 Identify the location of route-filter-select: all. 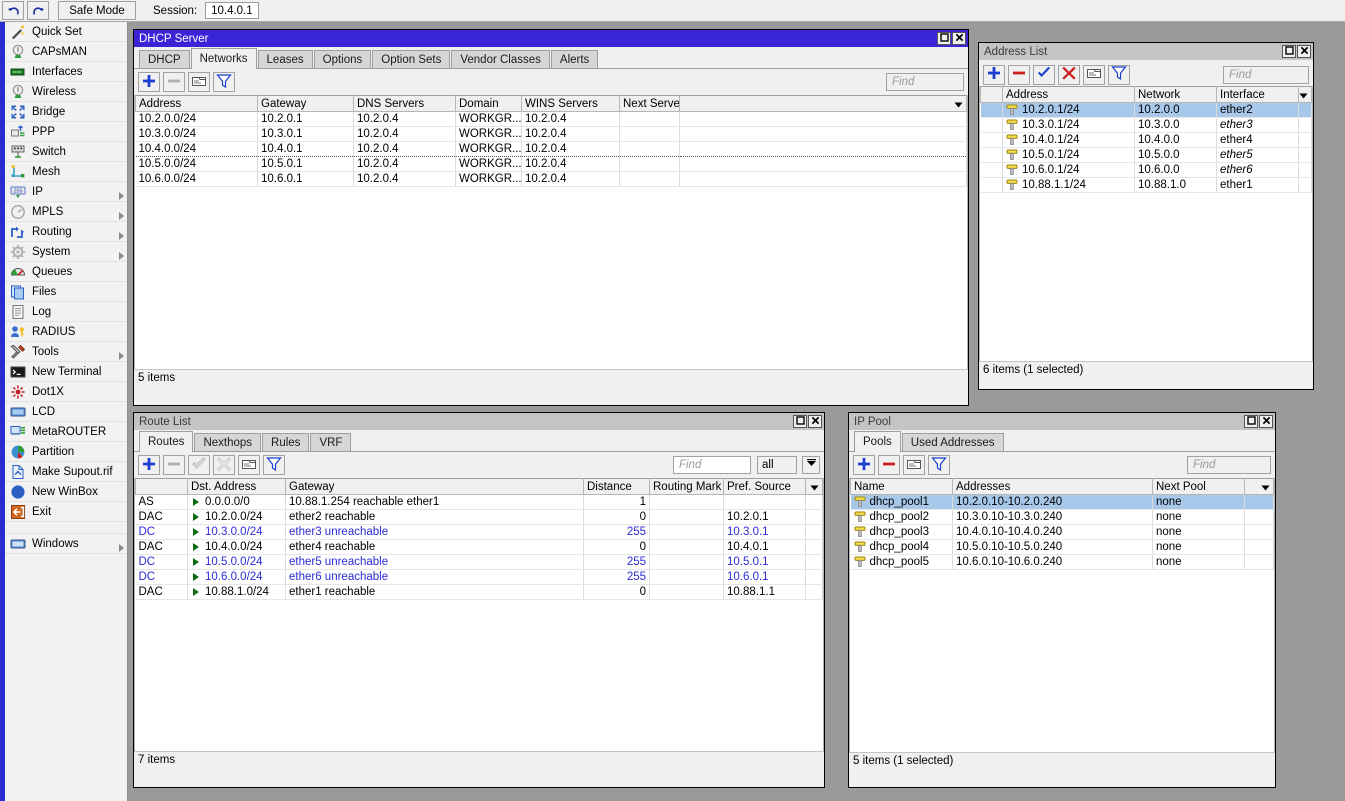
(777, 465).